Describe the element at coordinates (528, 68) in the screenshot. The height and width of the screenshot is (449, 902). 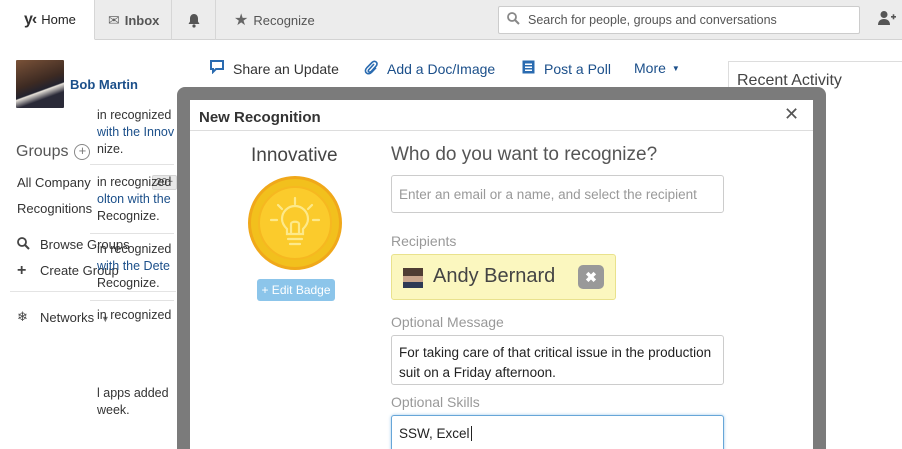
I see `poll-icon` at that location.